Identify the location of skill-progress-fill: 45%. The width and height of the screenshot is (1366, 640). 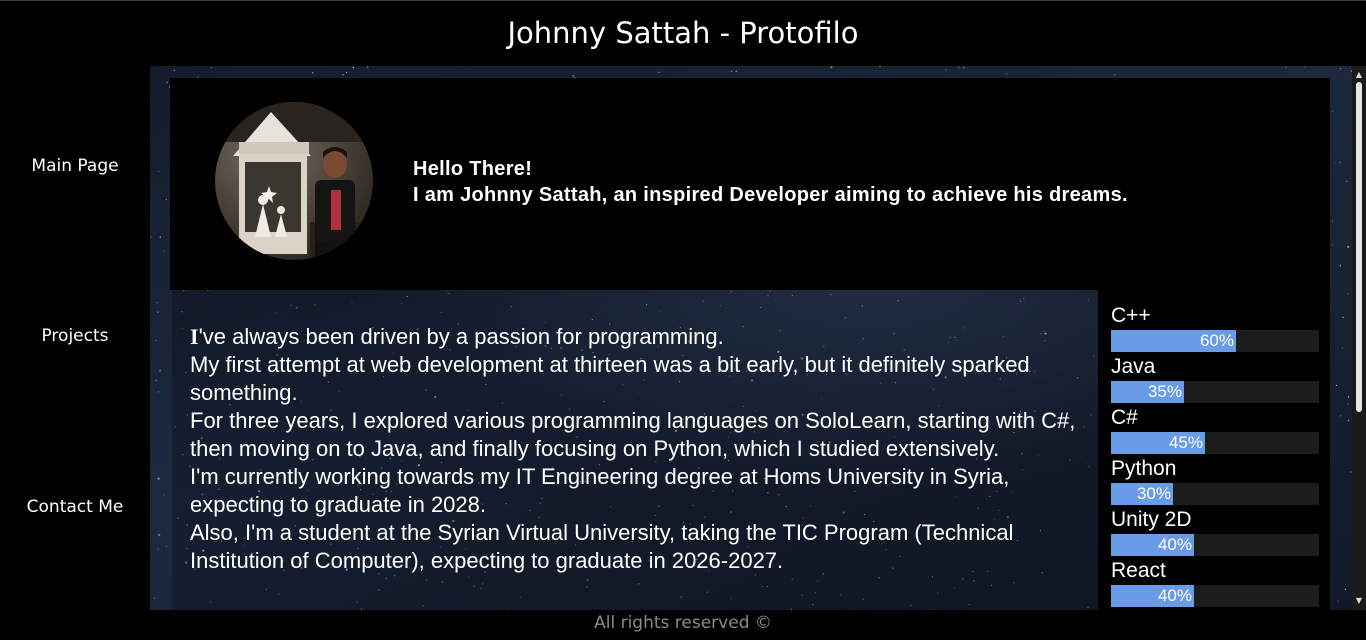
(1158, 443).